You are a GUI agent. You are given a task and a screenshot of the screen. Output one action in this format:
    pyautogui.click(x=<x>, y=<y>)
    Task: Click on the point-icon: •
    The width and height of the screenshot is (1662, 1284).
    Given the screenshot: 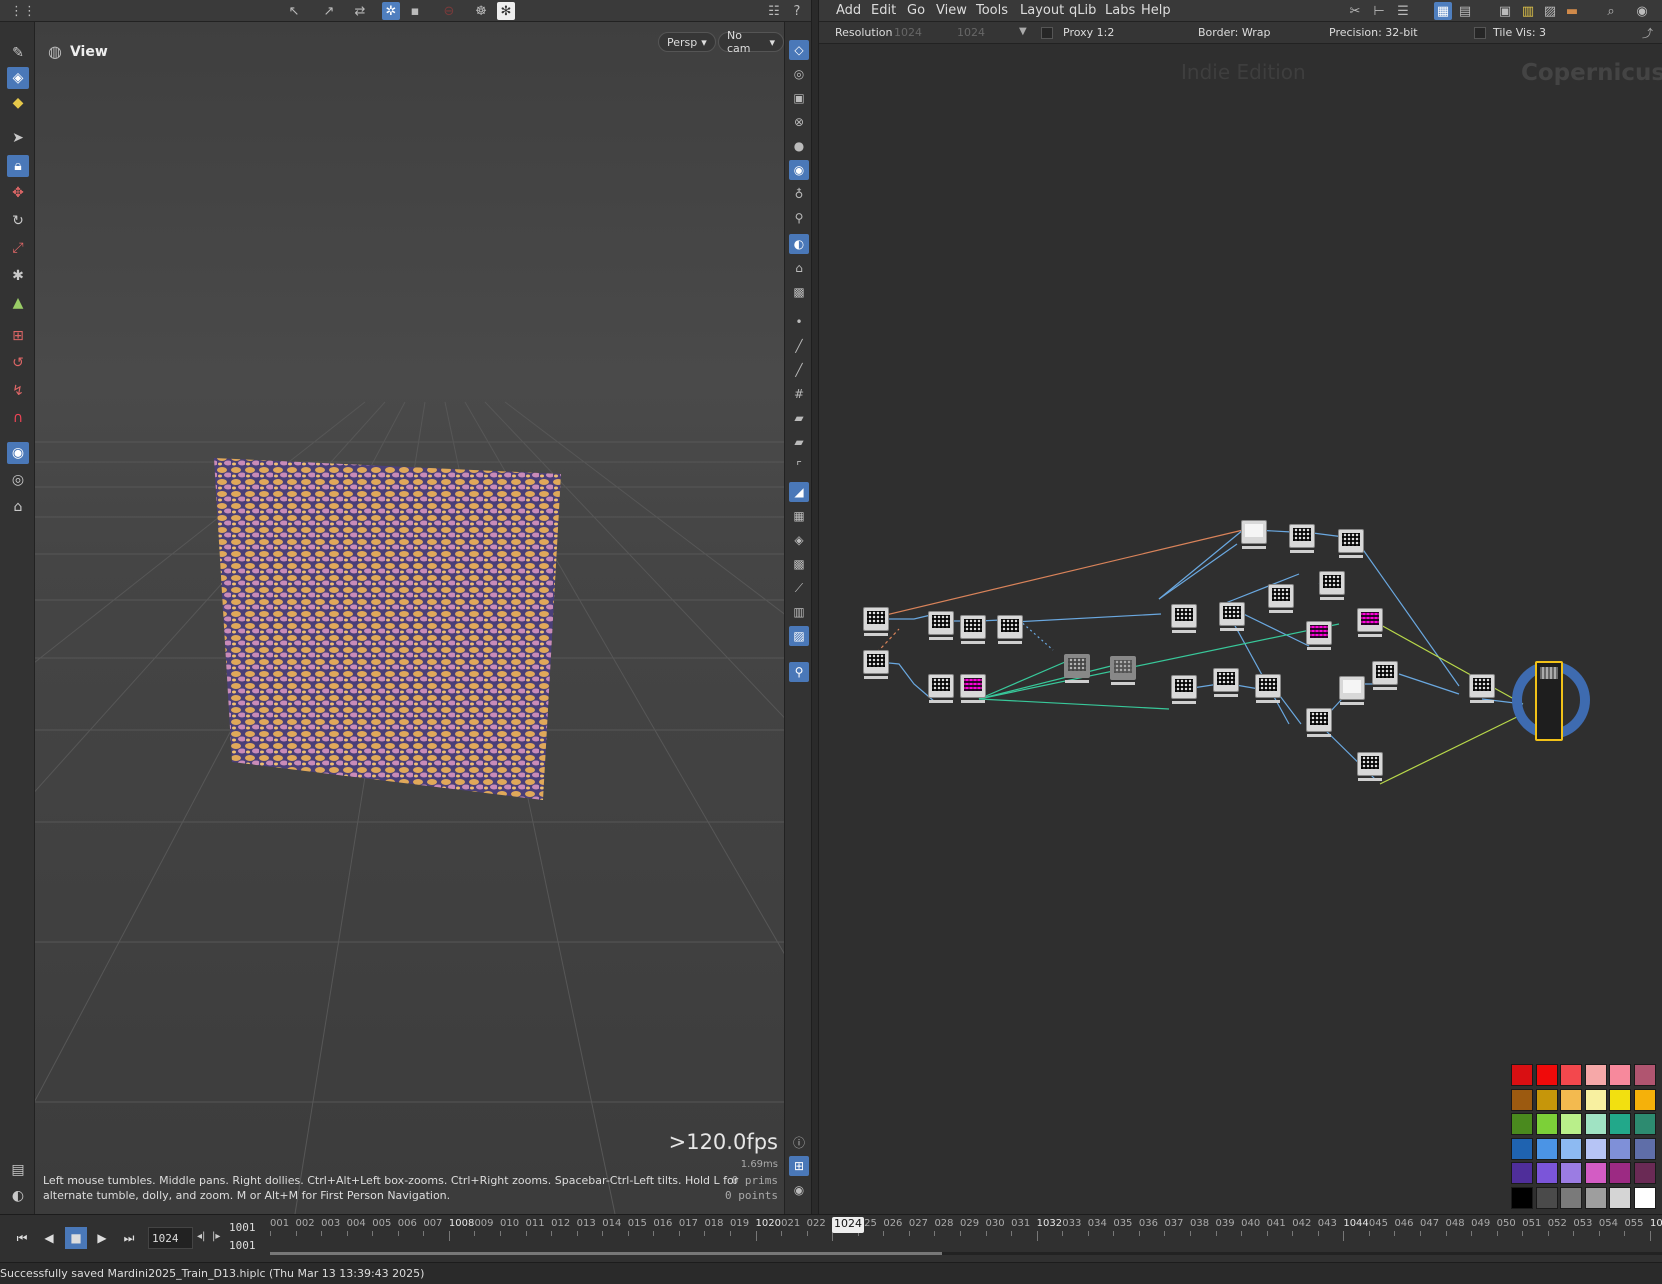 What is the action you would take?
    pyautogui.click(x=799, y=322)
    